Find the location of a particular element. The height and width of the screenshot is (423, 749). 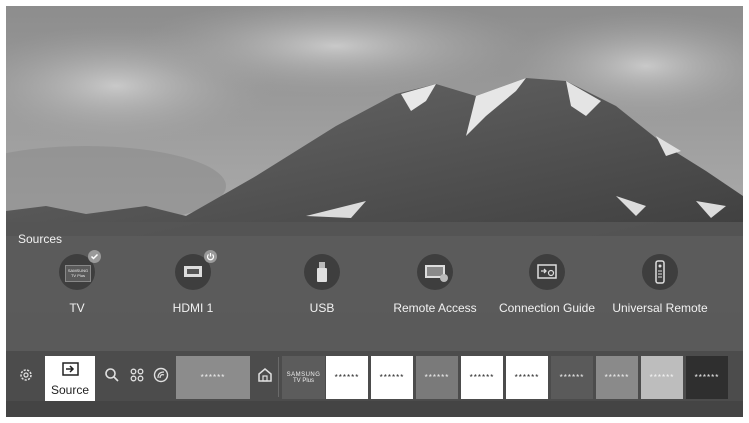

search-icon is located at coordinates (112, 375).